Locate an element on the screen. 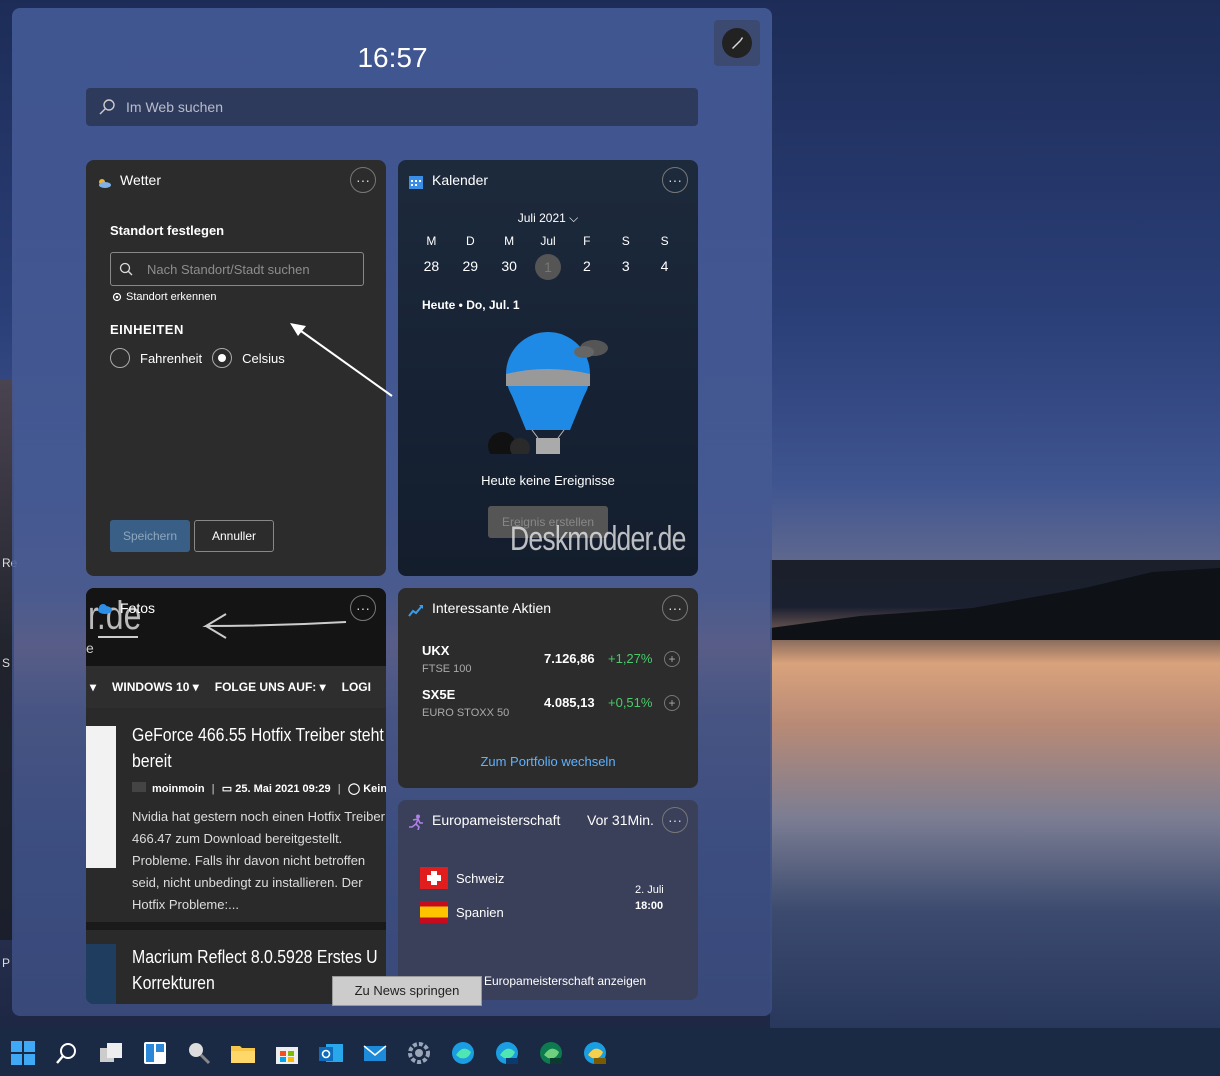 Image resolution: width=1220 pixels, height=1076 pixels. today-label: Heute • Do, Jul. 1 is located at coordinates (471, 305).